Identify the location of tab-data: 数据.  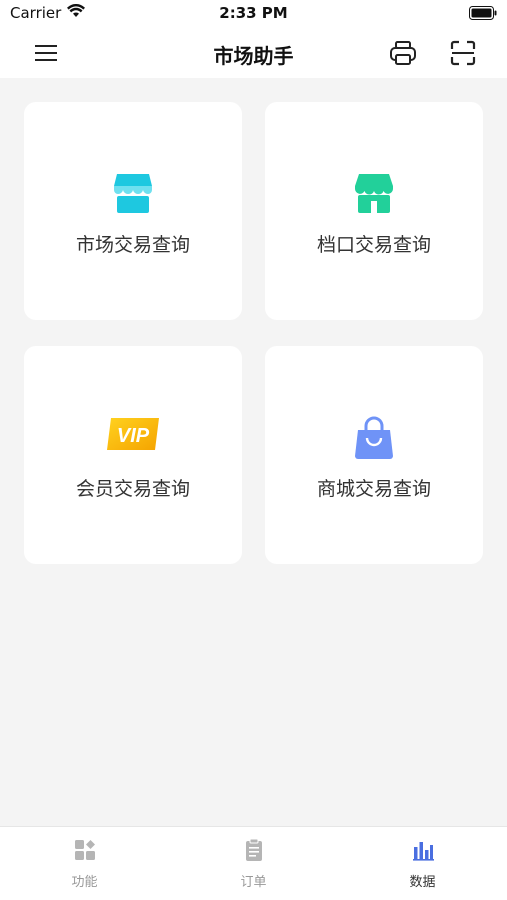
(422, 866).